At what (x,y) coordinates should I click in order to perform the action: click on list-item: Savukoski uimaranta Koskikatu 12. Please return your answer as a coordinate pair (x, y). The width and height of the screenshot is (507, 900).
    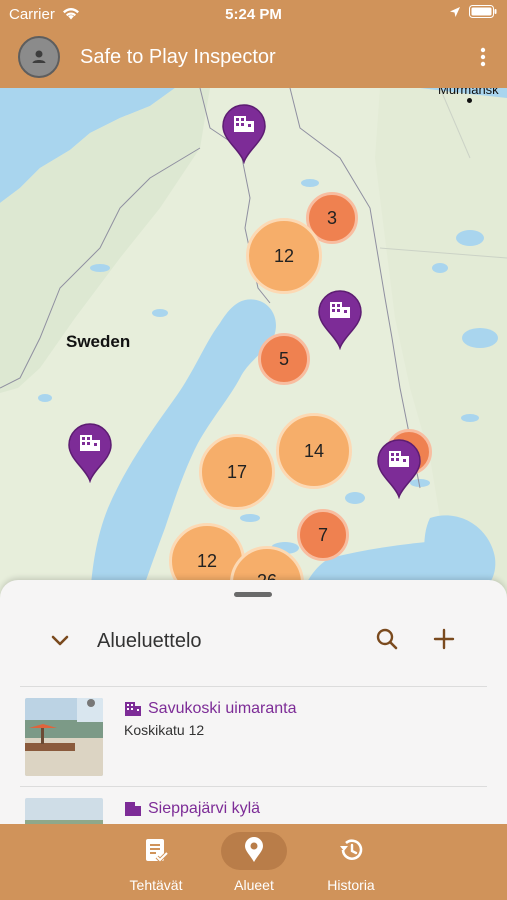
    Looking at the image, I should click on (253, 738).